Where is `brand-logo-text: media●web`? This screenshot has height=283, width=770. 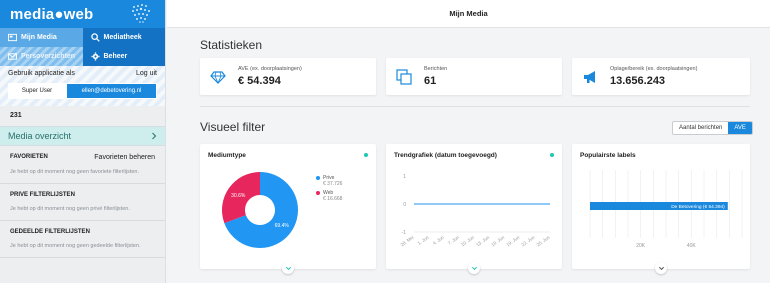 brand-logo-text: media●web is located at coordinates (52, 14).